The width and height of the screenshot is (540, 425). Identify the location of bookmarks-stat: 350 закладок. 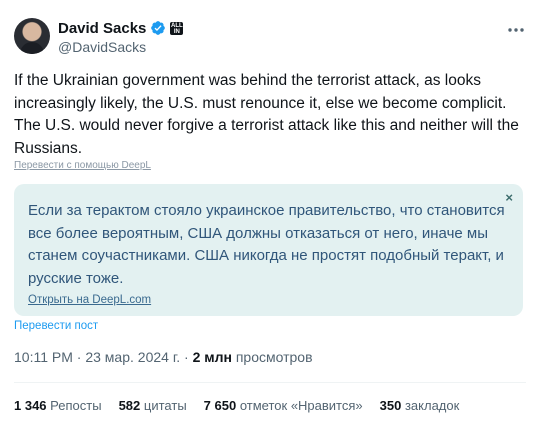
(420, 405).